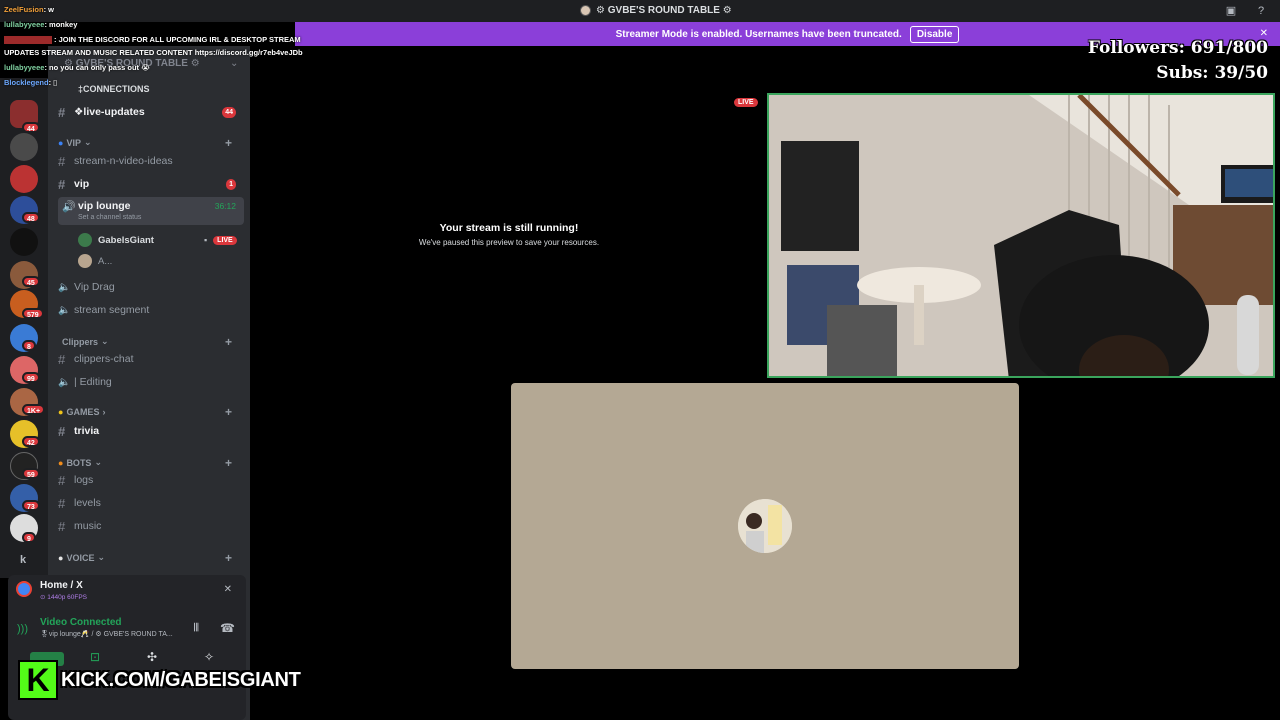  What do you see at coordinates (31, 217) in the screenshot?
I see `server-badge: 48` at bounding box center [31, 217].